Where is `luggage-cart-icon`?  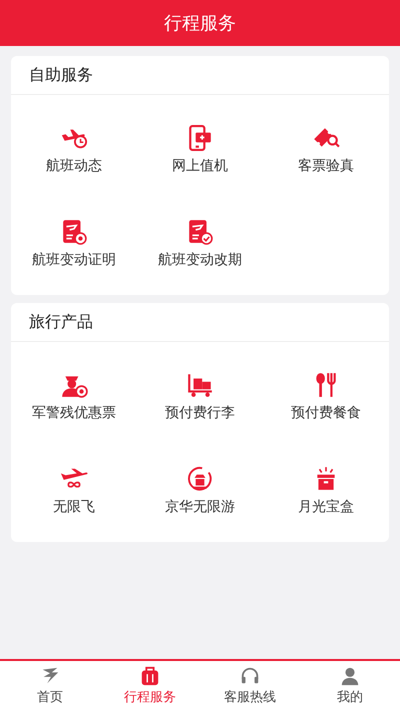 luggage-cart-icon is located at coordinates (200, 385).